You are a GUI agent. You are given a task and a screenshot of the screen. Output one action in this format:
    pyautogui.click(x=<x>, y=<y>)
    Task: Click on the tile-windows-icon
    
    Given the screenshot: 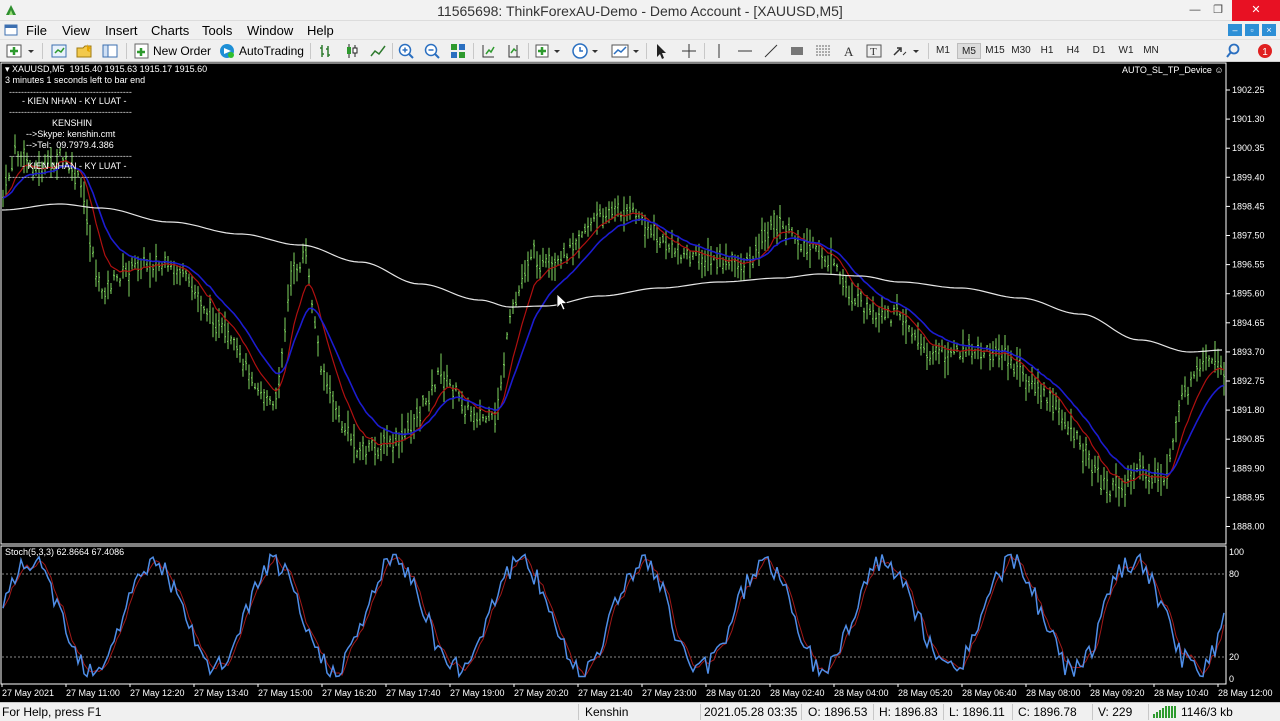 What is the action you would take?
    pyautogui.click(x=458, y=51)
    